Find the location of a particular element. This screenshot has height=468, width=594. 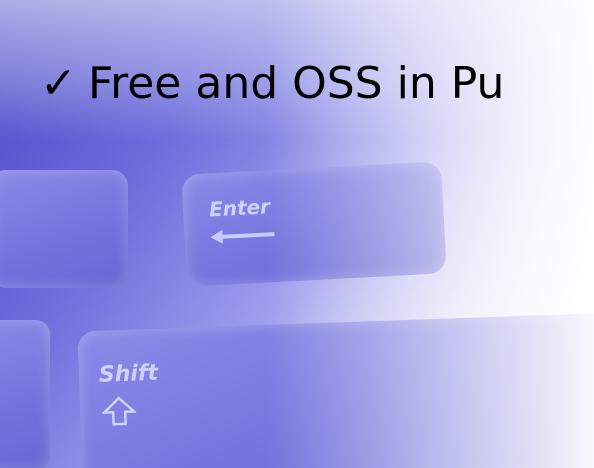

enter-arrow-icon is located at coordinates (242, 236).